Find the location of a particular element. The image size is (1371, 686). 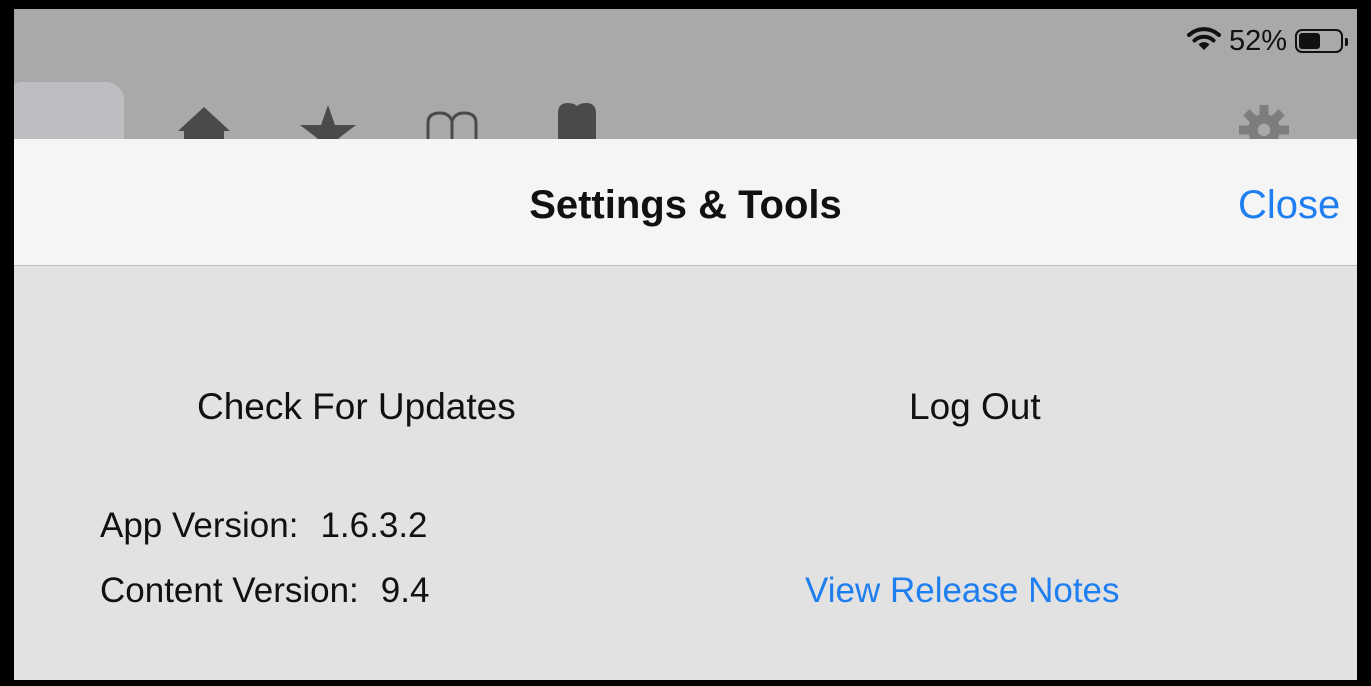

wifi-icon is located at coordinates (1203, 41).